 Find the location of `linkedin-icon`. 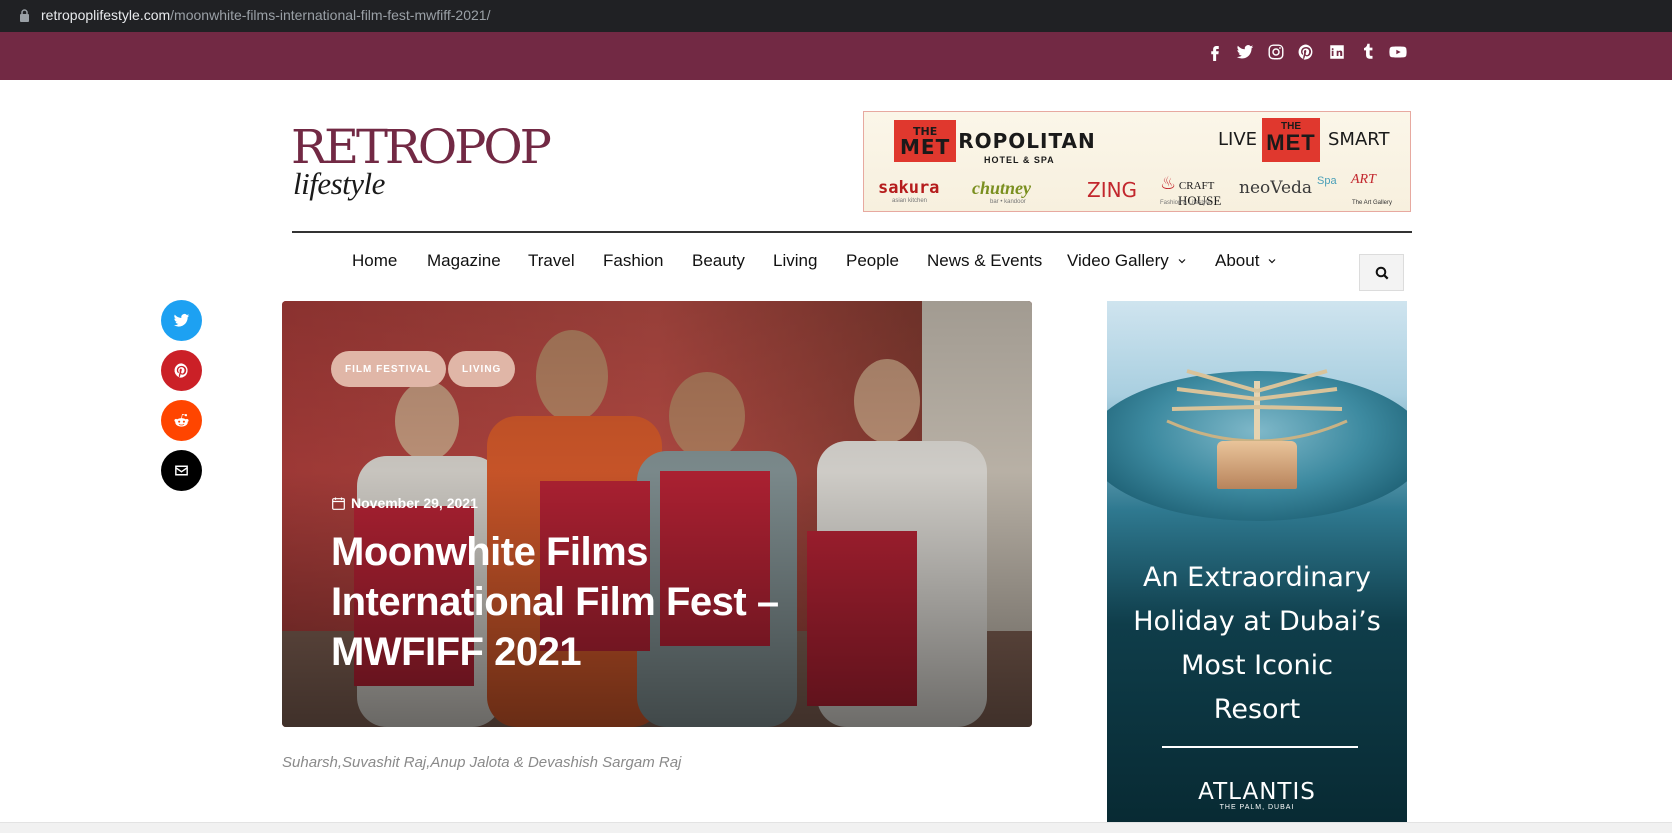

linkedin-icon is located at coordinates (1337, 52).